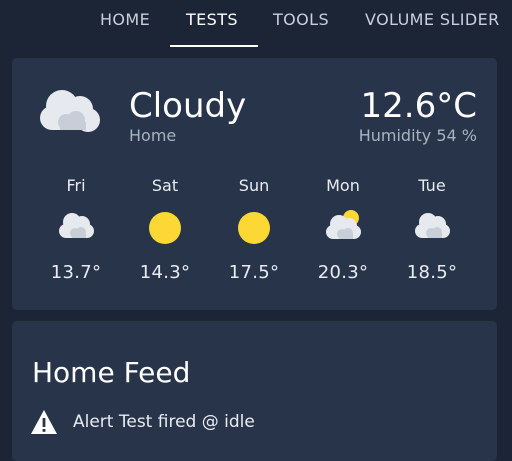  Describe the element at coordinates (432, 185) in the screenshot. I see `forecast-day-name: Tue` at that location.